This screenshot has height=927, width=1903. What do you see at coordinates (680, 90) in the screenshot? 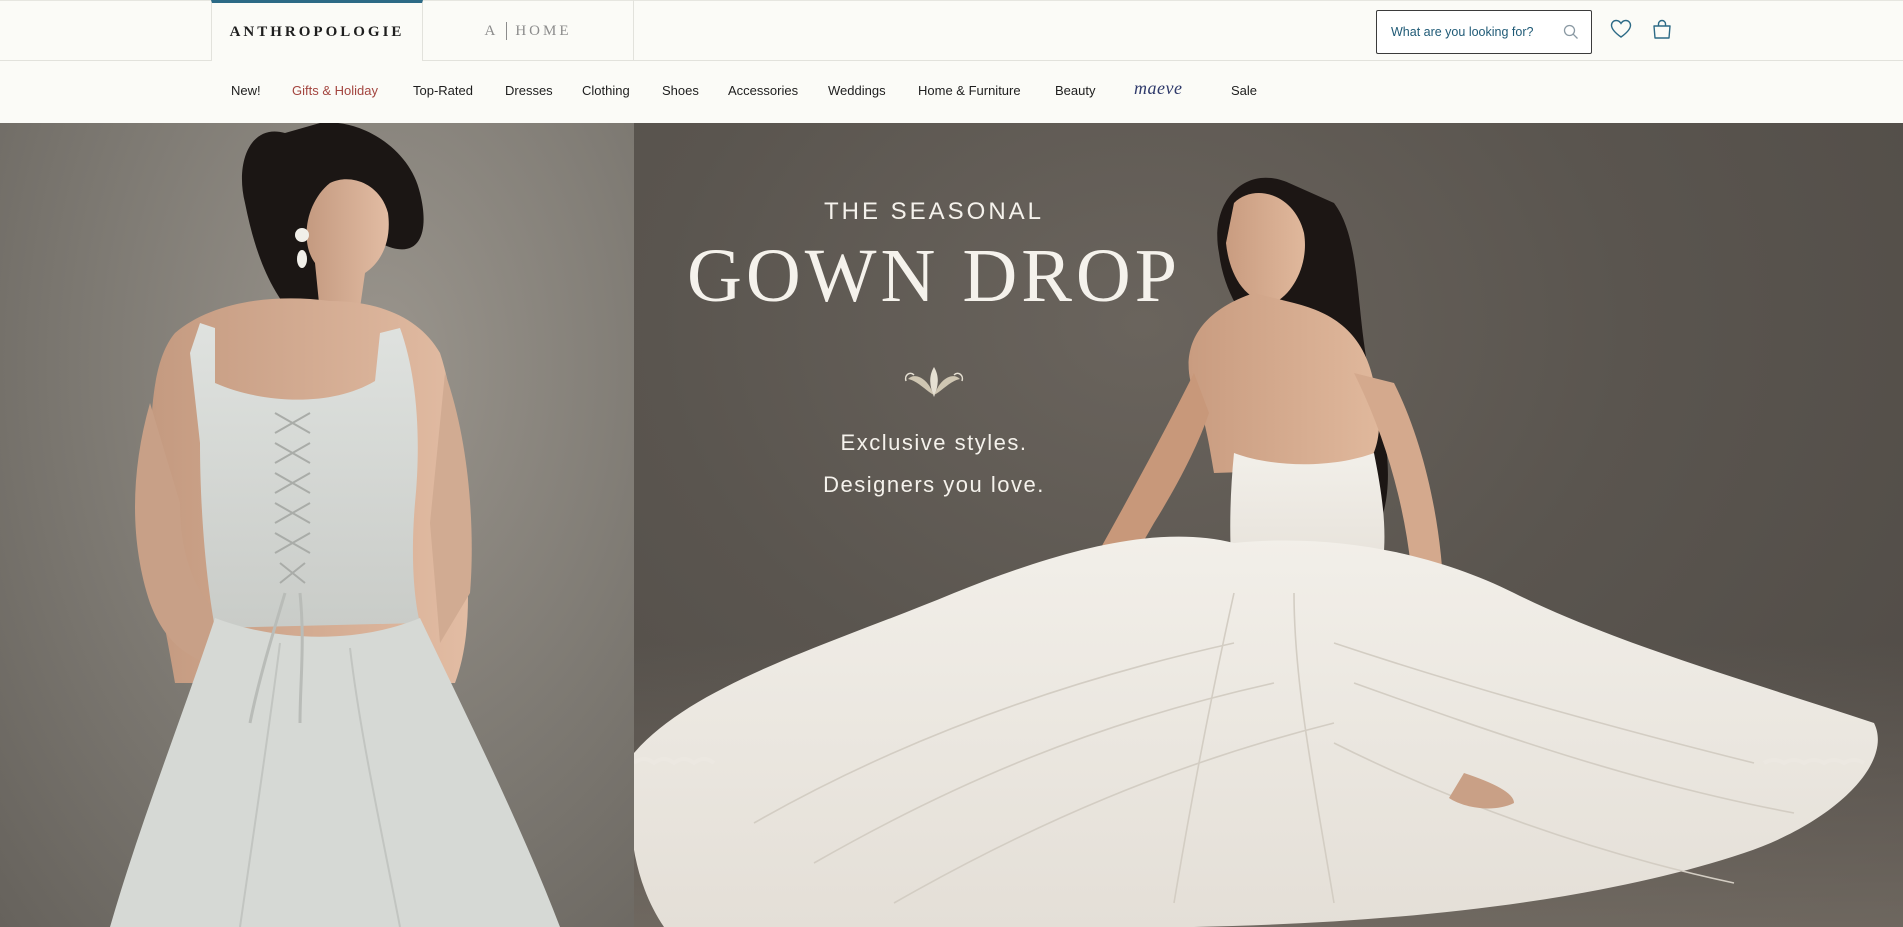
I see `nav-item-shoes: Shoes` at bounding box center [680, 90].